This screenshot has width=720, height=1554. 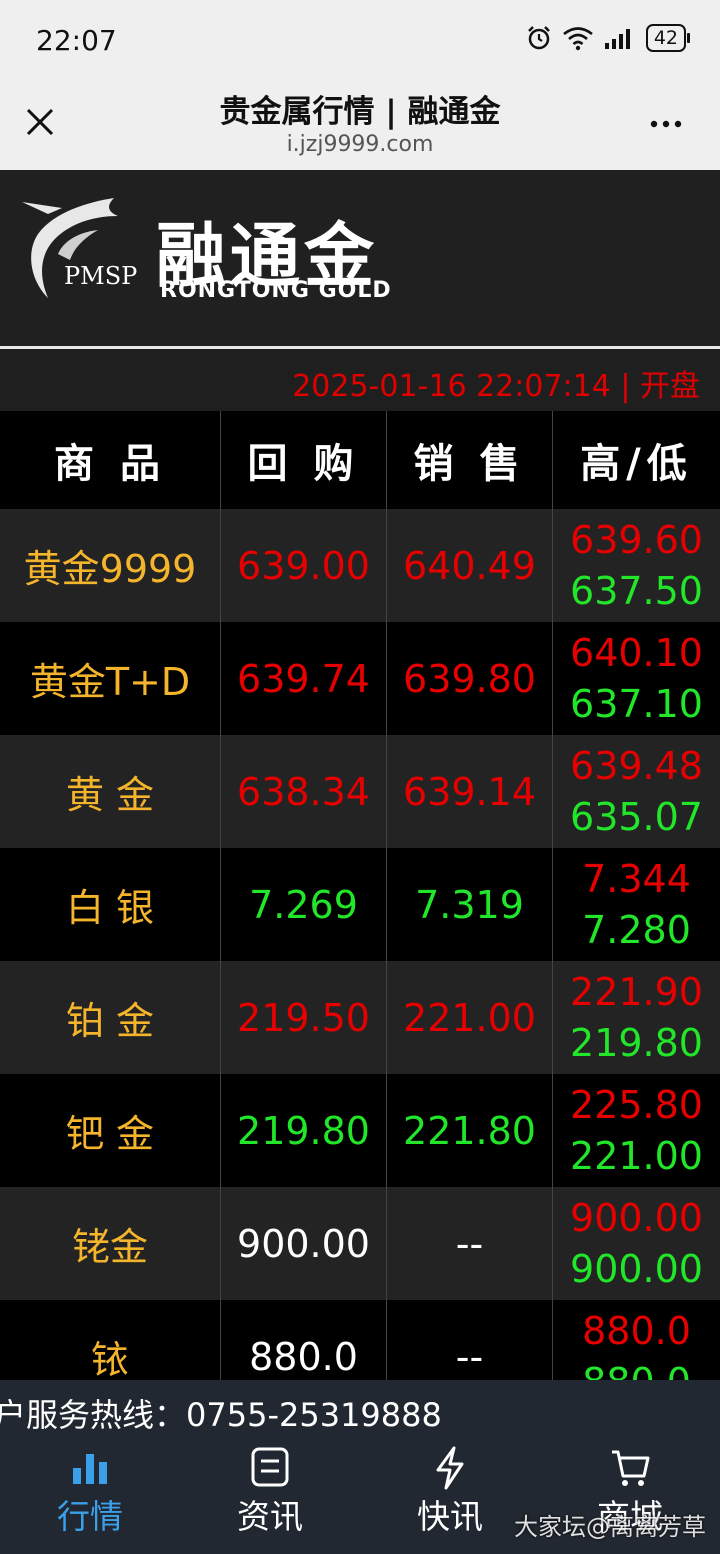 I want to click on sell-price: --, so click(x=470, y=1243).